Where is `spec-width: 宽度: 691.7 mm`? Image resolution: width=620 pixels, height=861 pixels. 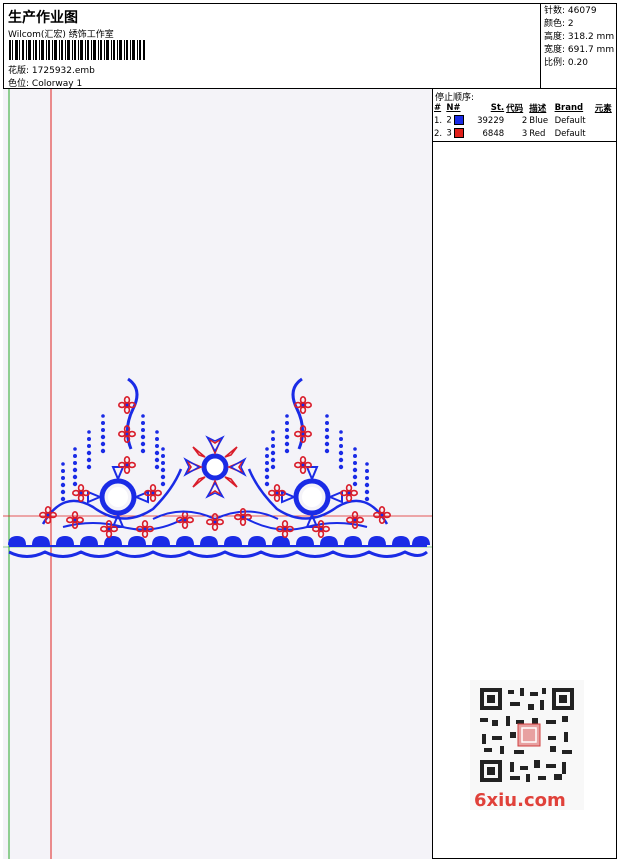
spec-width: 宽度: 691.7 mm is located at coordinates (579, 50).